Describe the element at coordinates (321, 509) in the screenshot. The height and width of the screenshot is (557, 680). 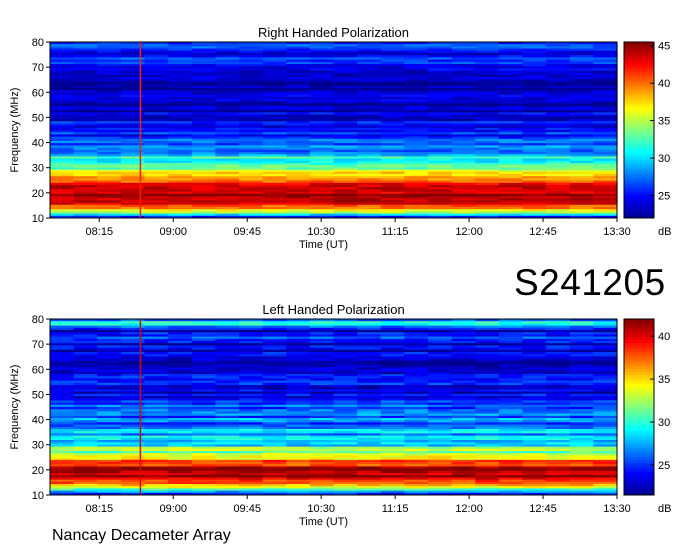
I see `x-tick-label: 10:30` at that location.